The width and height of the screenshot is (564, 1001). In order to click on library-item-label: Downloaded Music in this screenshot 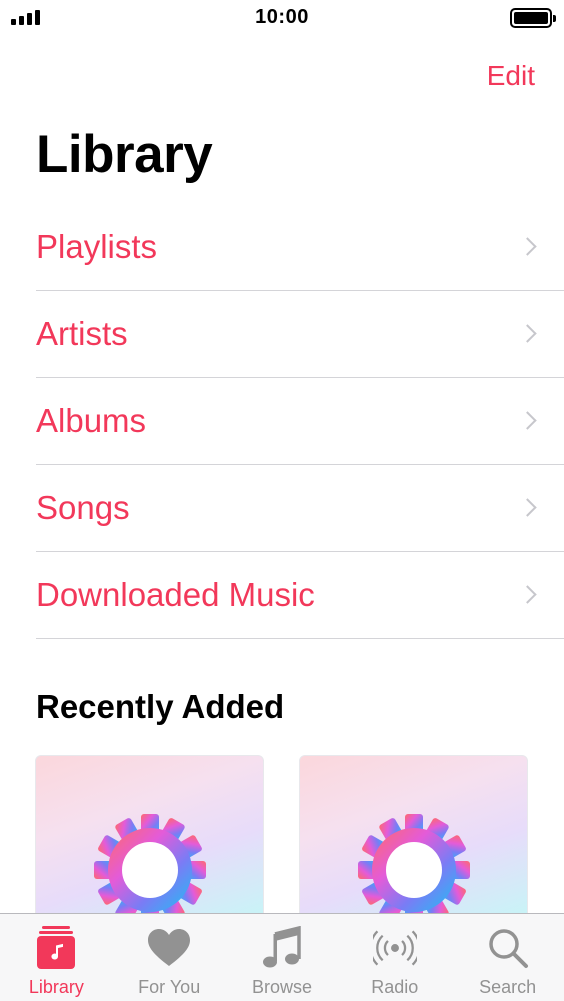, I will do `click(175, 594)`.